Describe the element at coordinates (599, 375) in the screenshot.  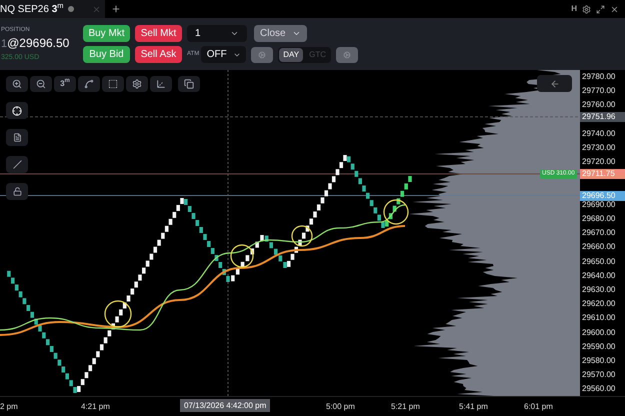
I see `price-label: 29570.00` at that location.